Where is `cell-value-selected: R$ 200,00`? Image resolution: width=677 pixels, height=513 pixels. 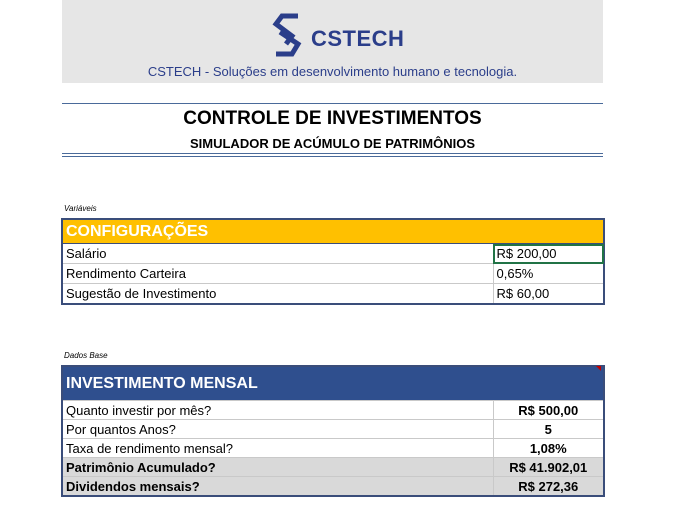
cell-value-selected: R$ 200,00 is located at coordinates (549, 253).